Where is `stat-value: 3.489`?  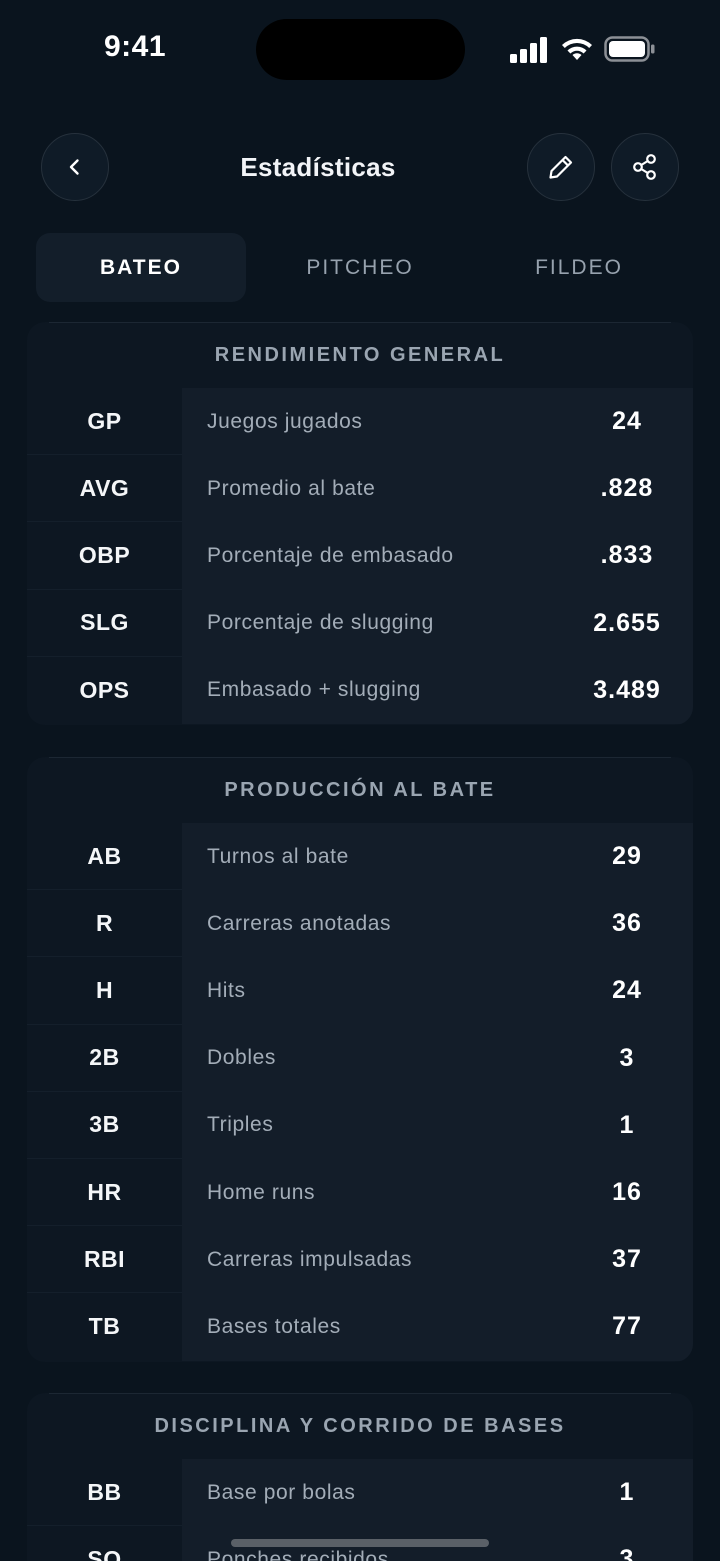
stat-value: 3.489 is located at coordinates (627, 689).